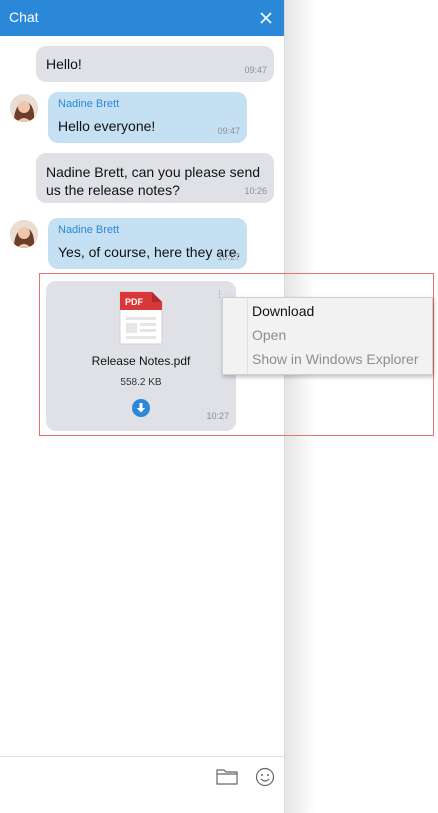 This screenshot has width=438, height=813. What do you see at coordinates (255, 191) in the screenshot?
I see `message-time: 10:26` at bounding box center [255, 191].